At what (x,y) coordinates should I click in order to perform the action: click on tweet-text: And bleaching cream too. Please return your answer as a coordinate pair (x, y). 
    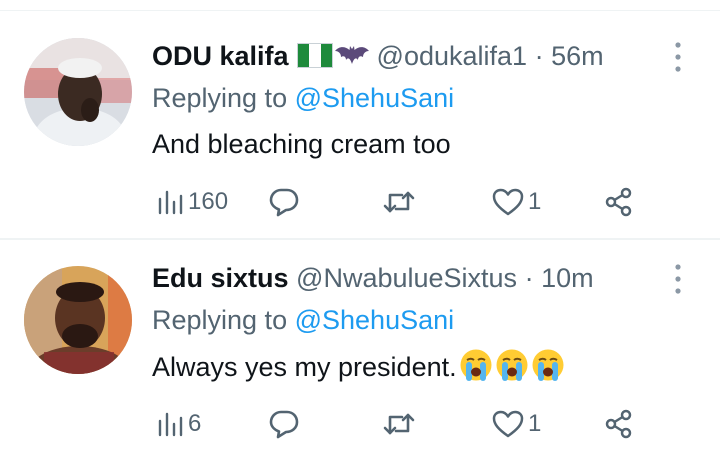
    Looking at the image, I should click on (301, 144).